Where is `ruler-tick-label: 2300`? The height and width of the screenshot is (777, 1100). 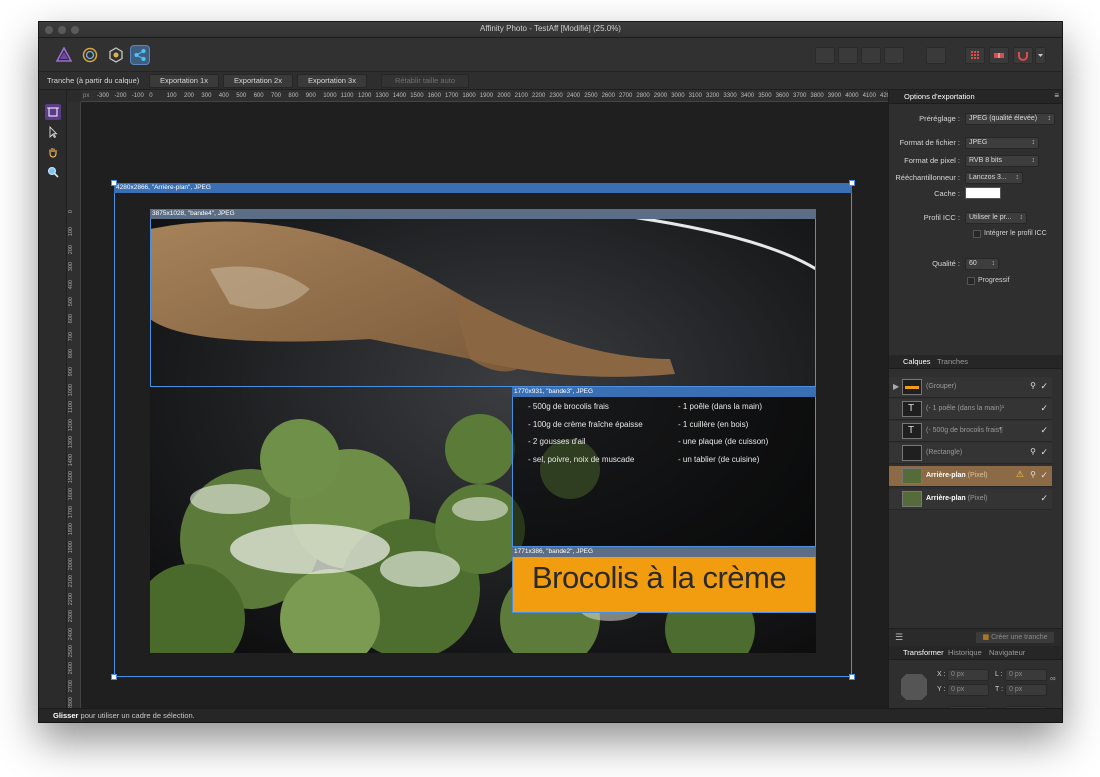 ruler-tick-label: 2300 is located at coordinates (71, 616).